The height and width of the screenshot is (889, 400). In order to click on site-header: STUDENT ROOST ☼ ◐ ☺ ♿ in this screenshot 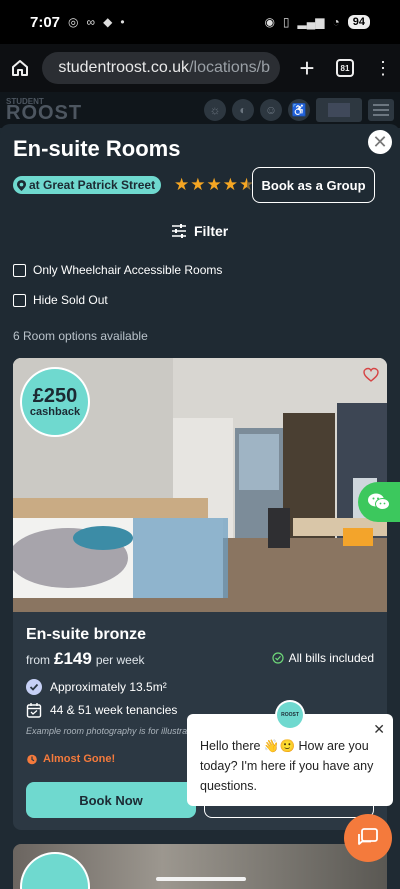, I will do `click(200, 110)`.